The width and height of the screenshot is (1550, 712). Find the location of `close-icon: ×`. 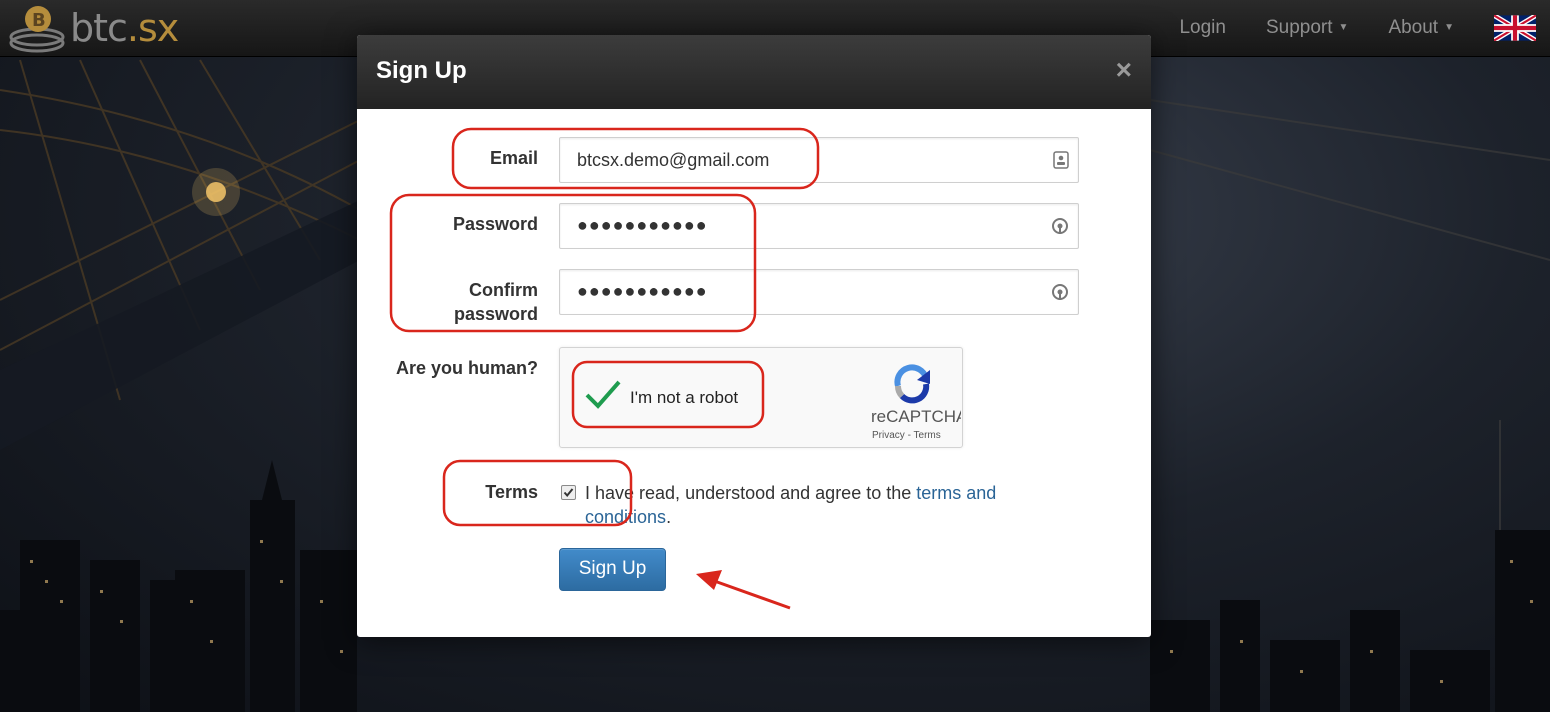

close-icon: × is located at coordinates (1124, 70).